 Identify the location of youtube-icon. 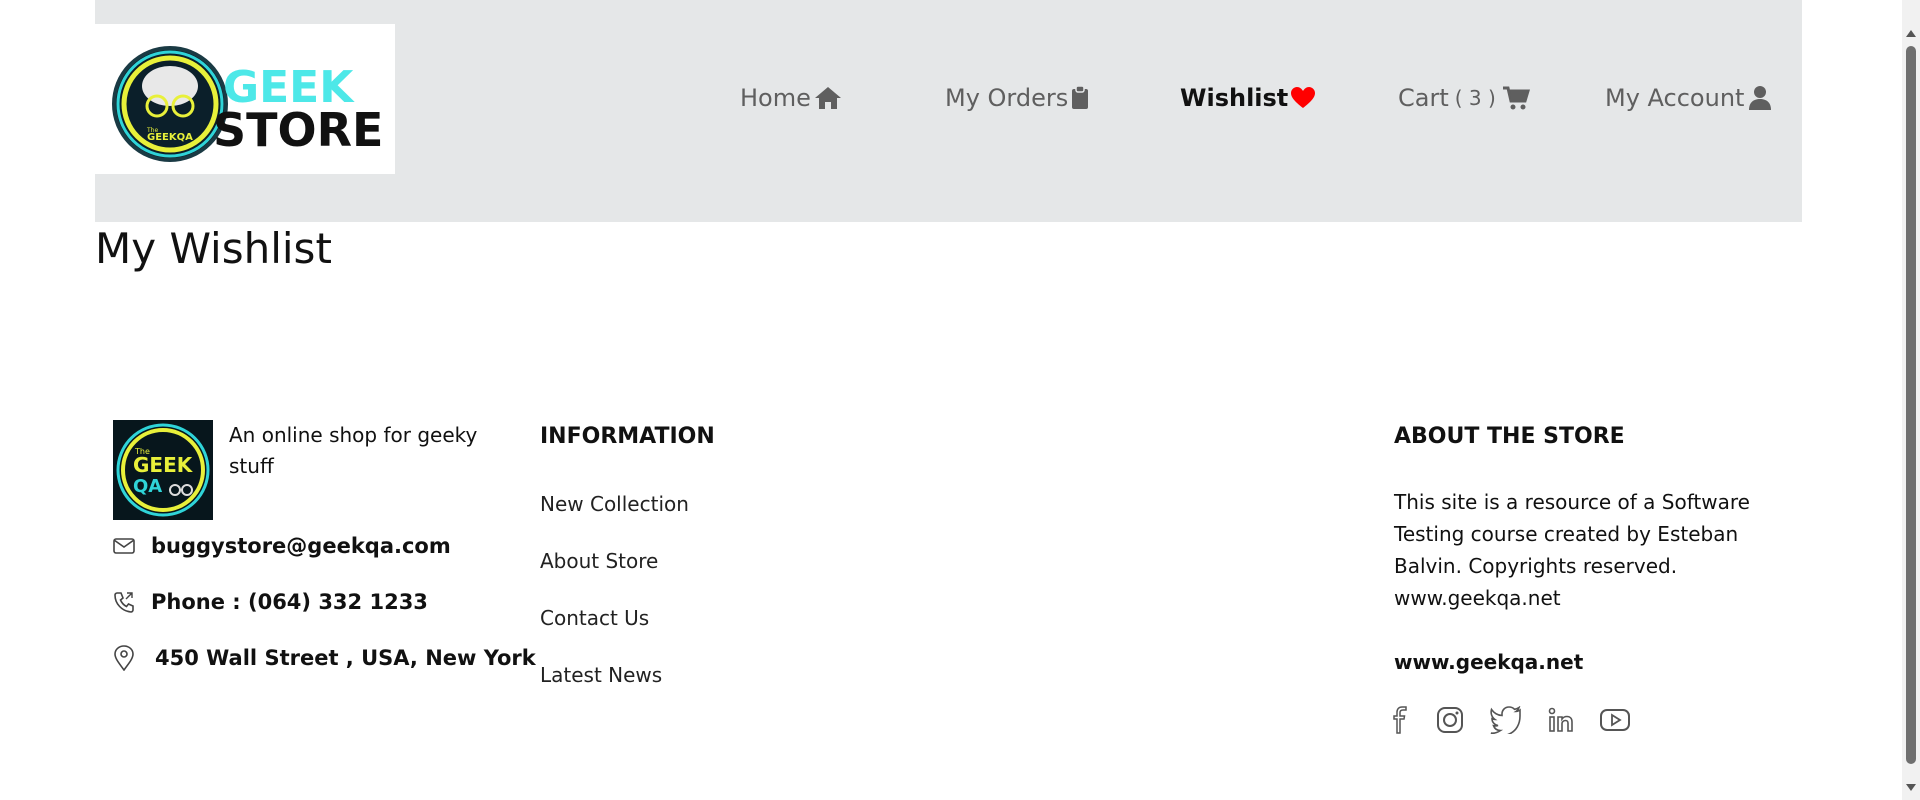
(1615, 722).